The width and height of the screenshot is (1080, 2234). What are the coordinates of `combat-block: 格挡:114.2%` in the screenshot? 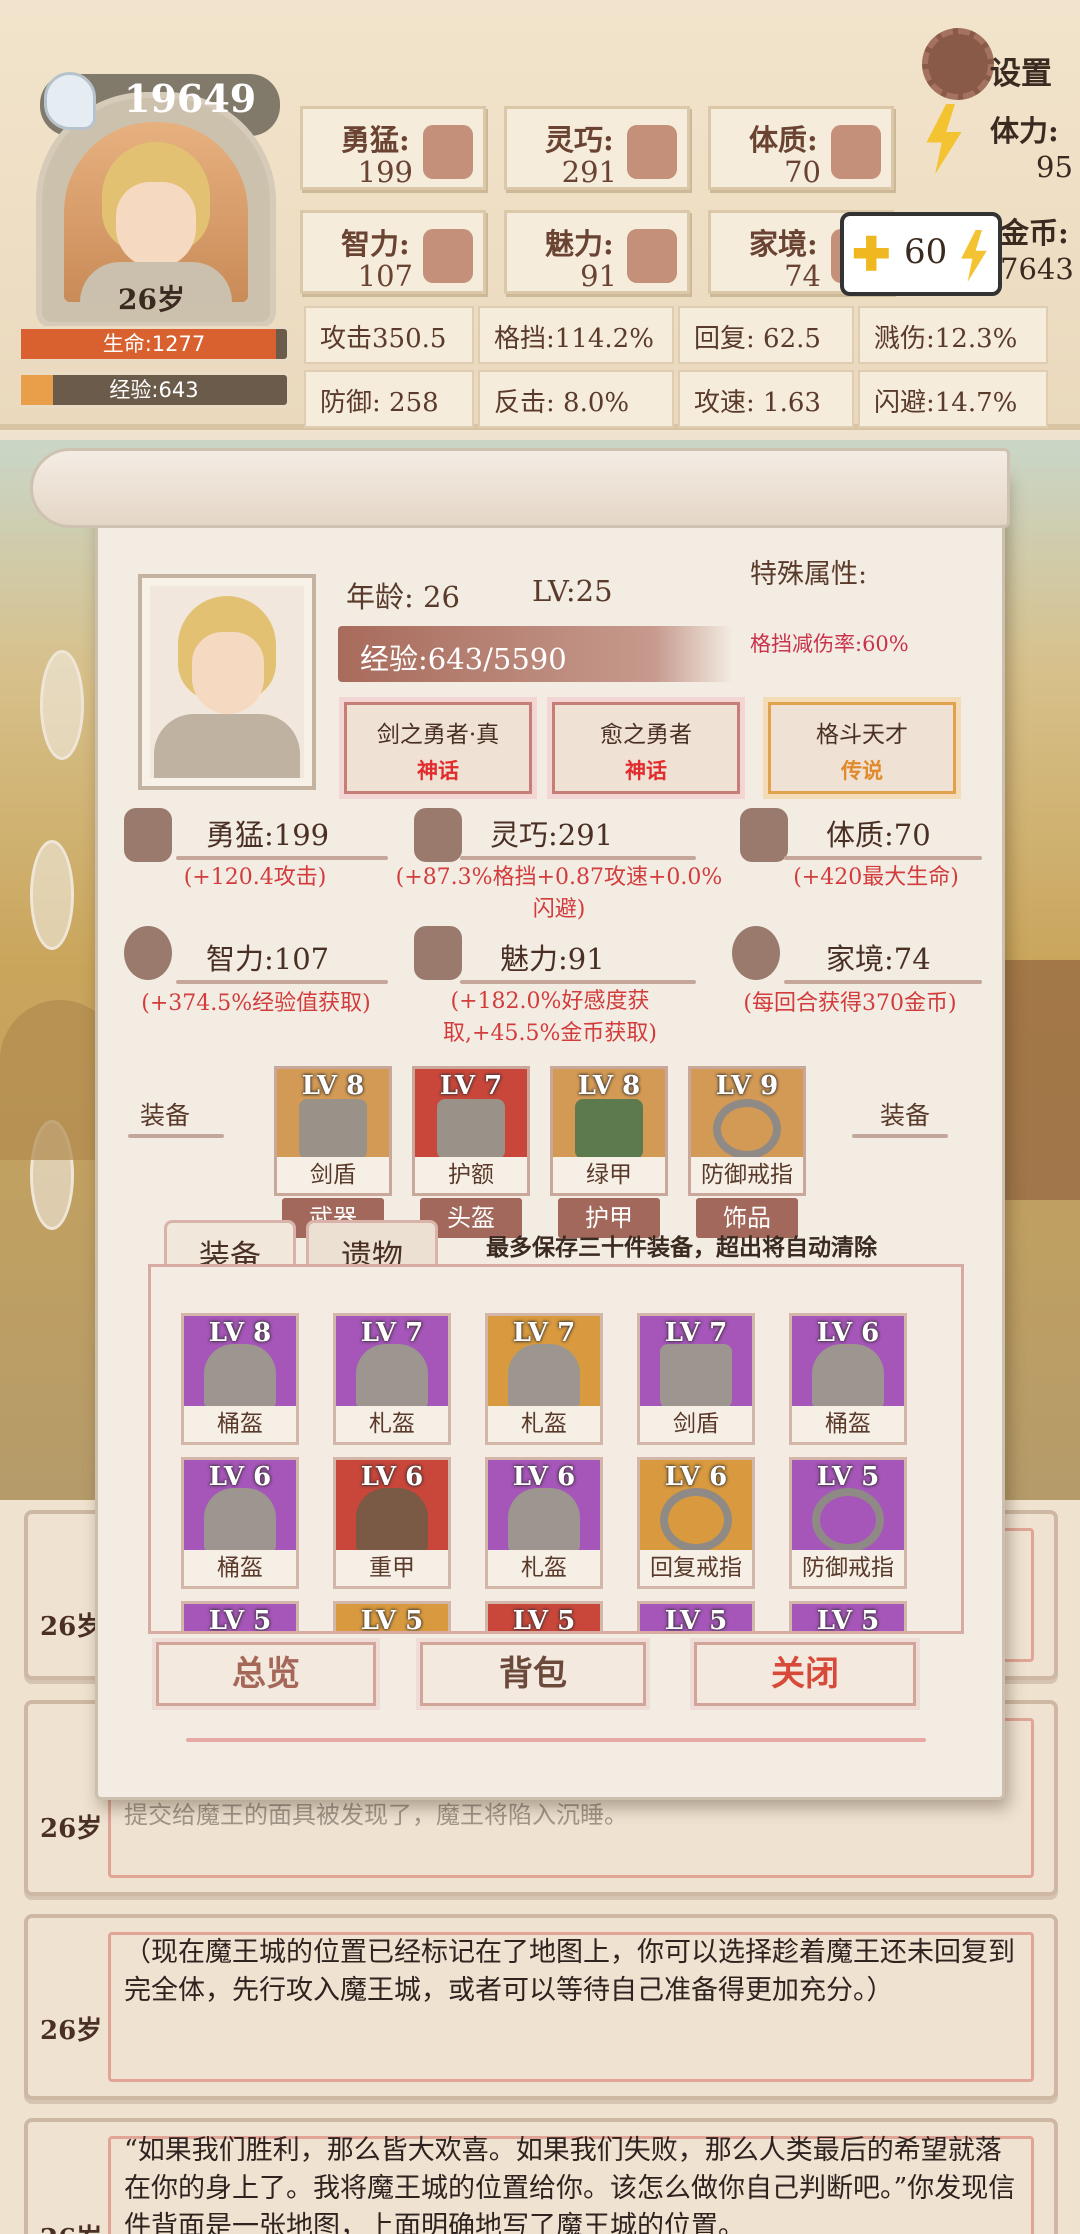 It's located at (576, 335).